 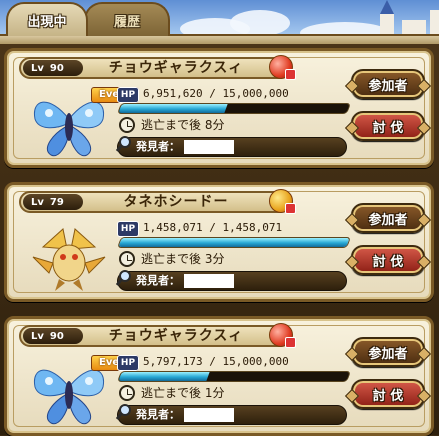 I want to click on hp-value: 5,797,173 / 15,000,000, so click(x=216, y=361).